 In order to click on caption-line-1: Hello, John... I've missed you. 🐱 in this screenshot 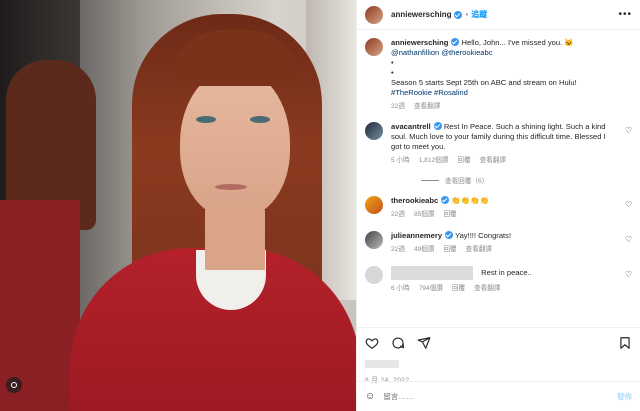, I will do `click(517, 42)`.